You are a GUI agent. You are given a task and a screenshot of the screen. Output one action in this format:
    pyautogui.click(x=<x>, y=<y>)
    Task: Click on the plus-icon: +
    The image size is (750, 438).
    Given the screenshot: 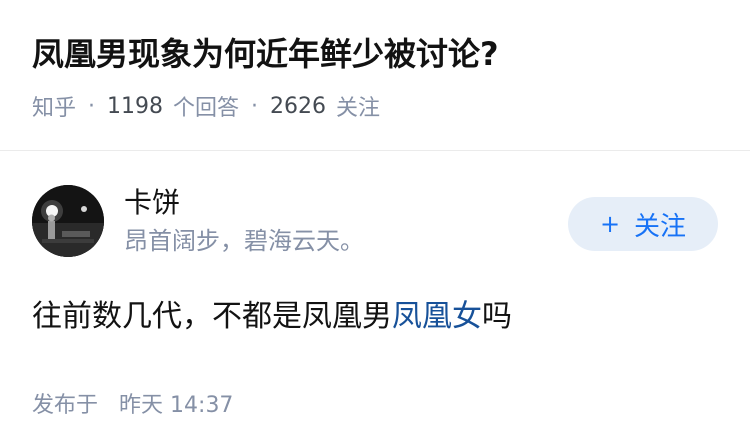 What is the action you would take?
    pyautogui.click(x=610, y=224)
    